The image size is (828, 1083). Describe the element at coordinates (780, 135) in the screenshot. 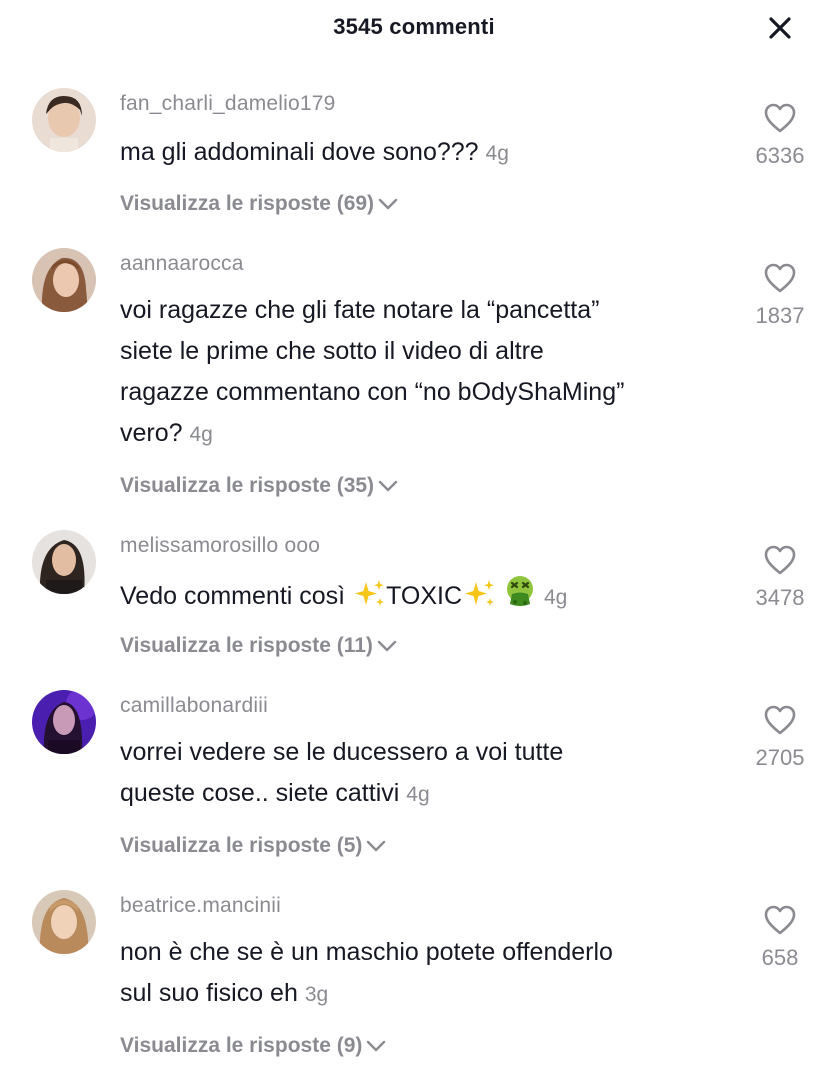

I see `like-button: 6336` at that location.